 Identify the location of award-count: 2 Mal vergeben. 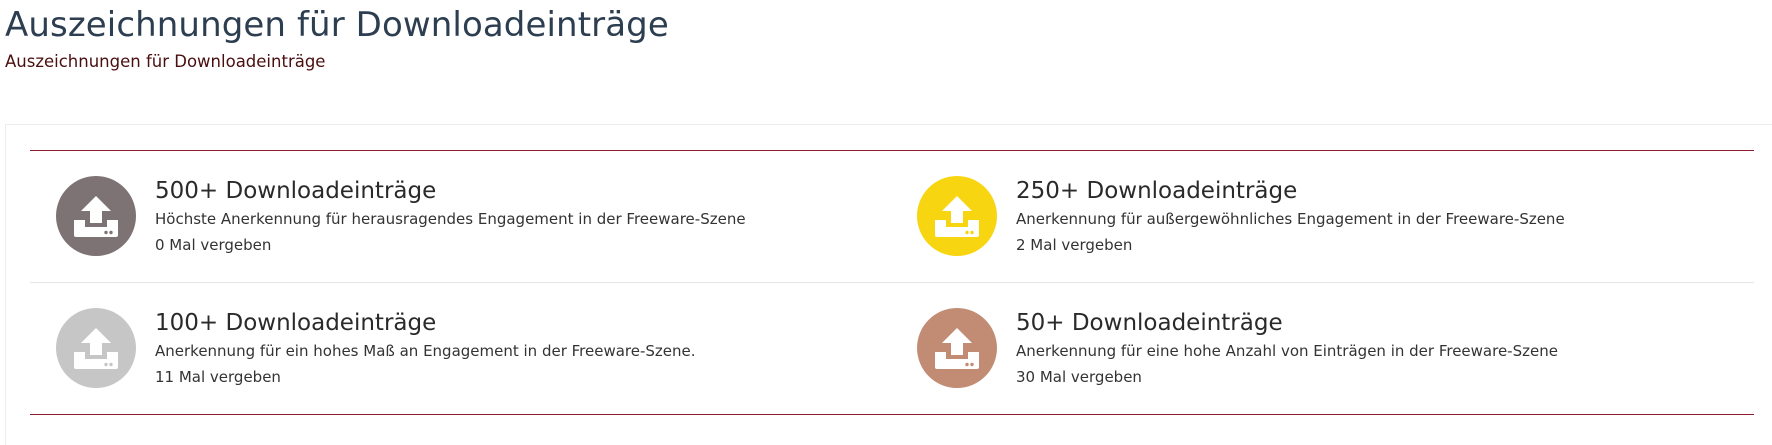
(1074, 245).